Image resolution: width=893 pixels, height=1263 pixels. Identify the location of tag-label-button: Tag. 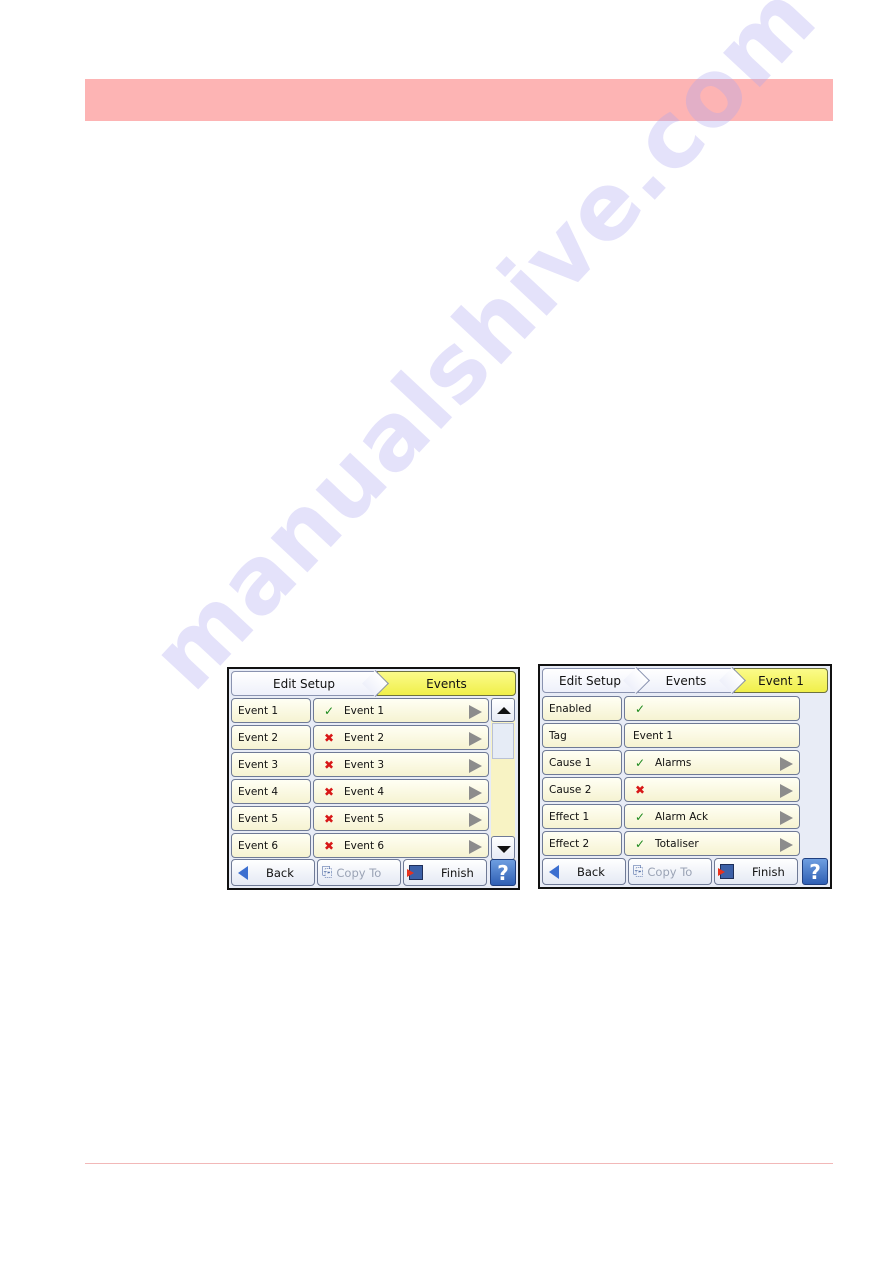
(582, 735).